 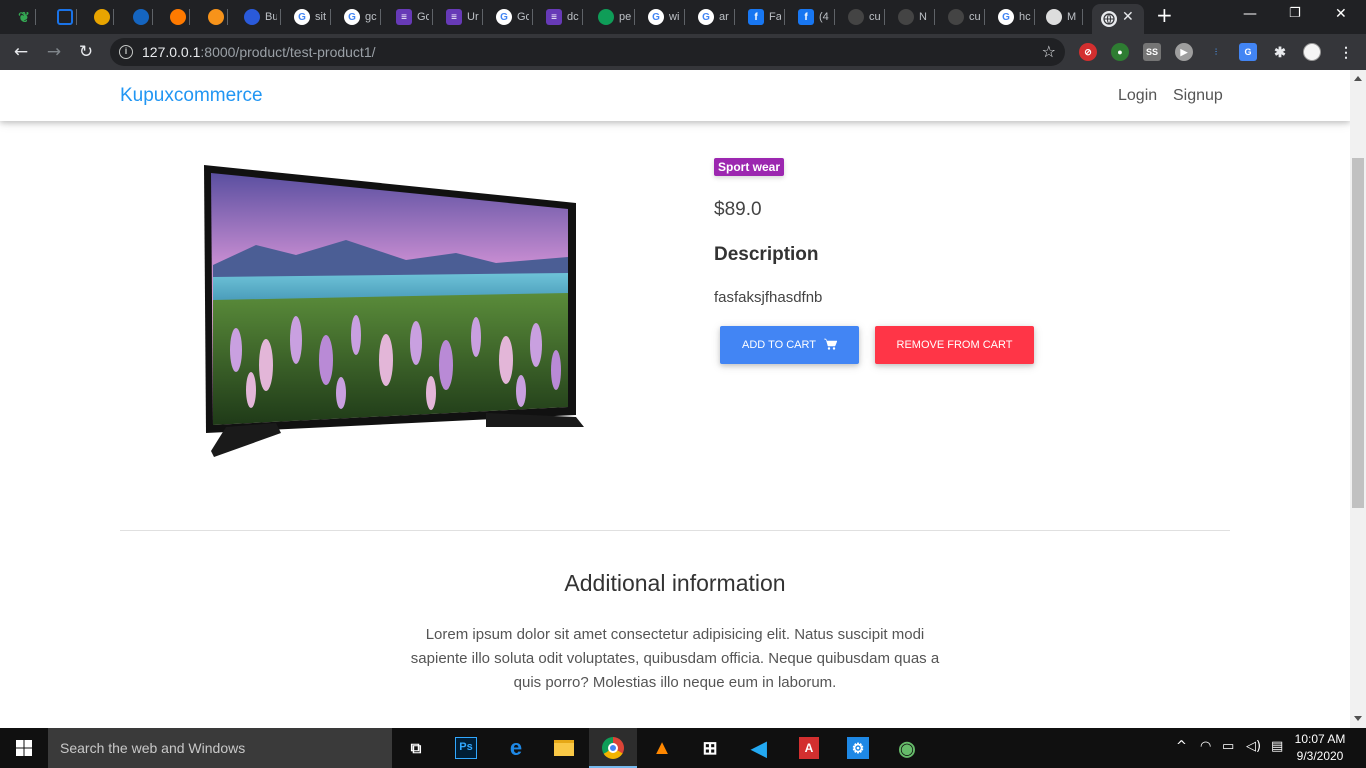 What do you see at coordinates (1358, 333) in the screenshot?
I see `scrollbar-thumb` at bounding box center [1358, 333].